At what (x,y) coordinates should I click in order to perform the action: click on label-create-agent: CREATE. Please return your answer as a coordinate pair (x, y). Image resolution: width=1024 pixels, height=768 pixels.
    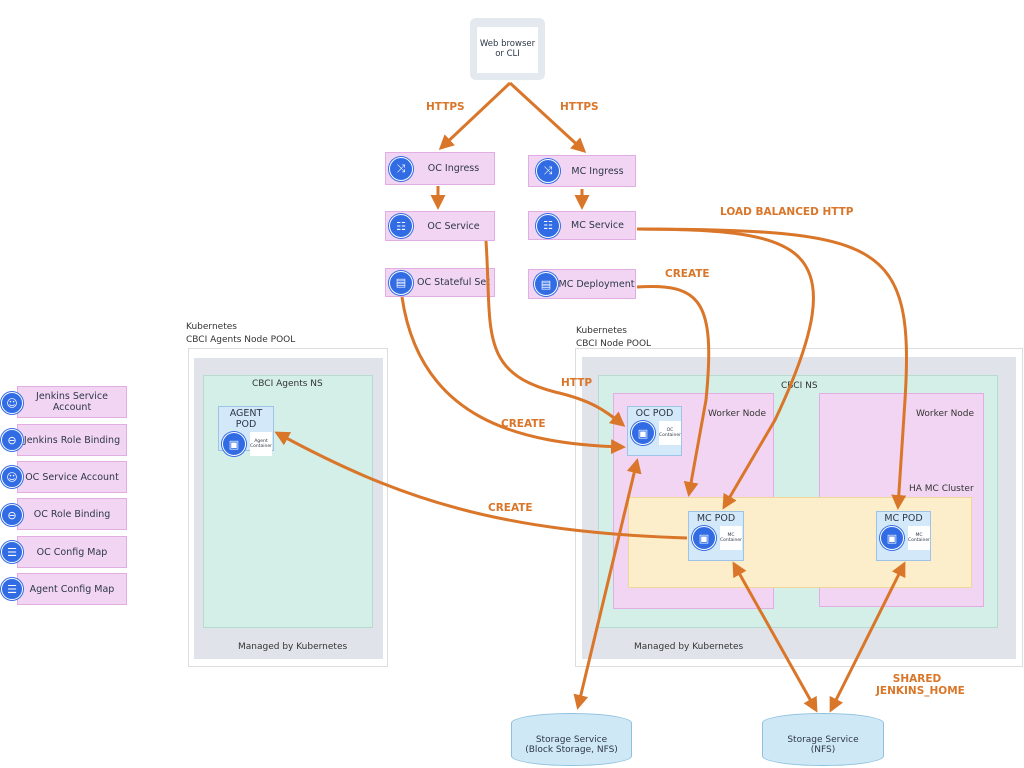
    Looking at the image, I should click on (510, 508).